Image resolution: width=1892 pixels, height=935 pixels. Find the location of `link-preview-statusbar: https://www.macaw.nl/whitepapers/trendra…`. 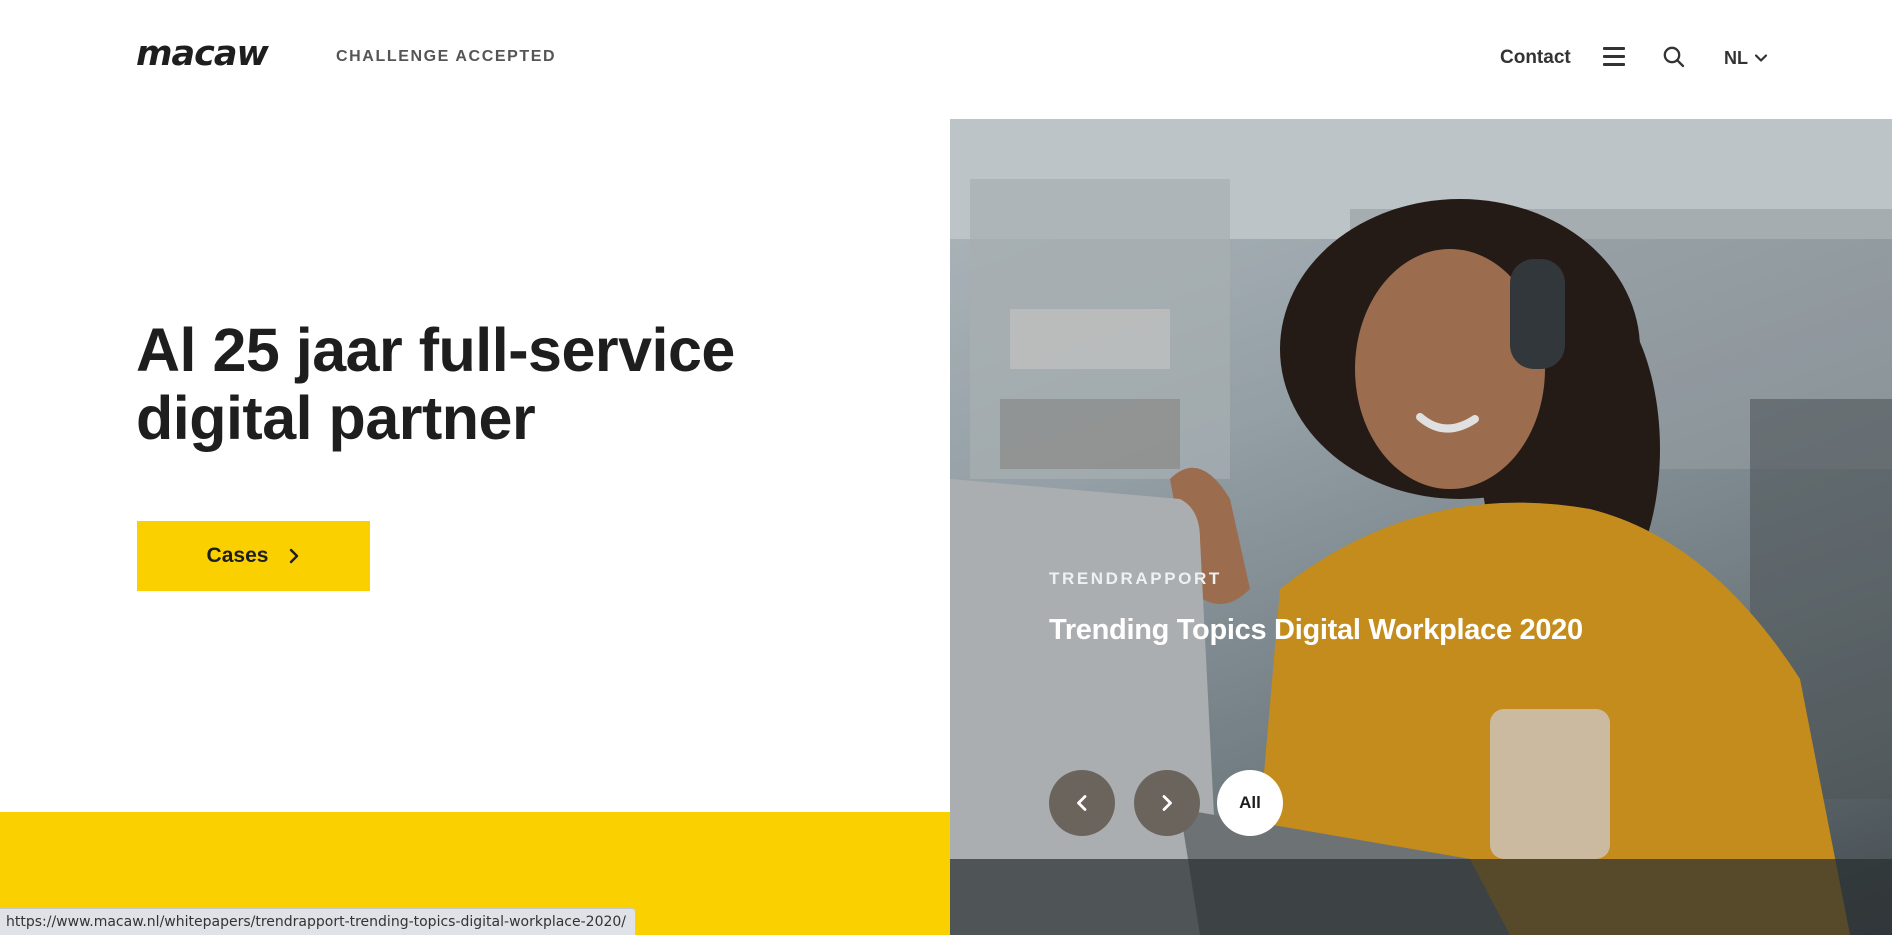

link-preview-statusbar: https://www.macaw.nl/whitepapers/trendra… is located at coordinates (318, 921).